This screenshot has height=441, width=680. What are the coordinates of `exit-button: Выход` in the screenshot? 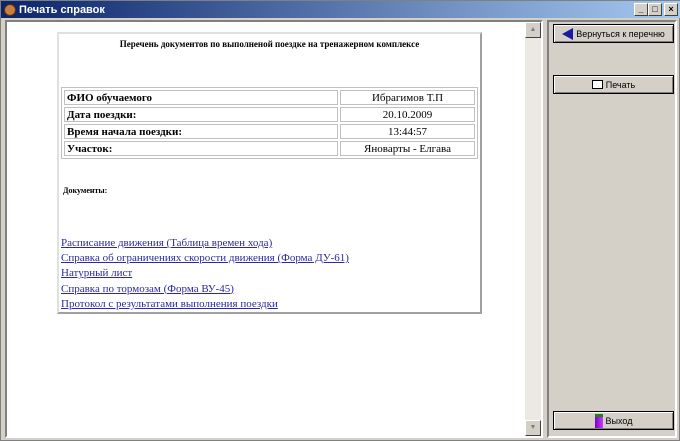 It's located at (613, 420).